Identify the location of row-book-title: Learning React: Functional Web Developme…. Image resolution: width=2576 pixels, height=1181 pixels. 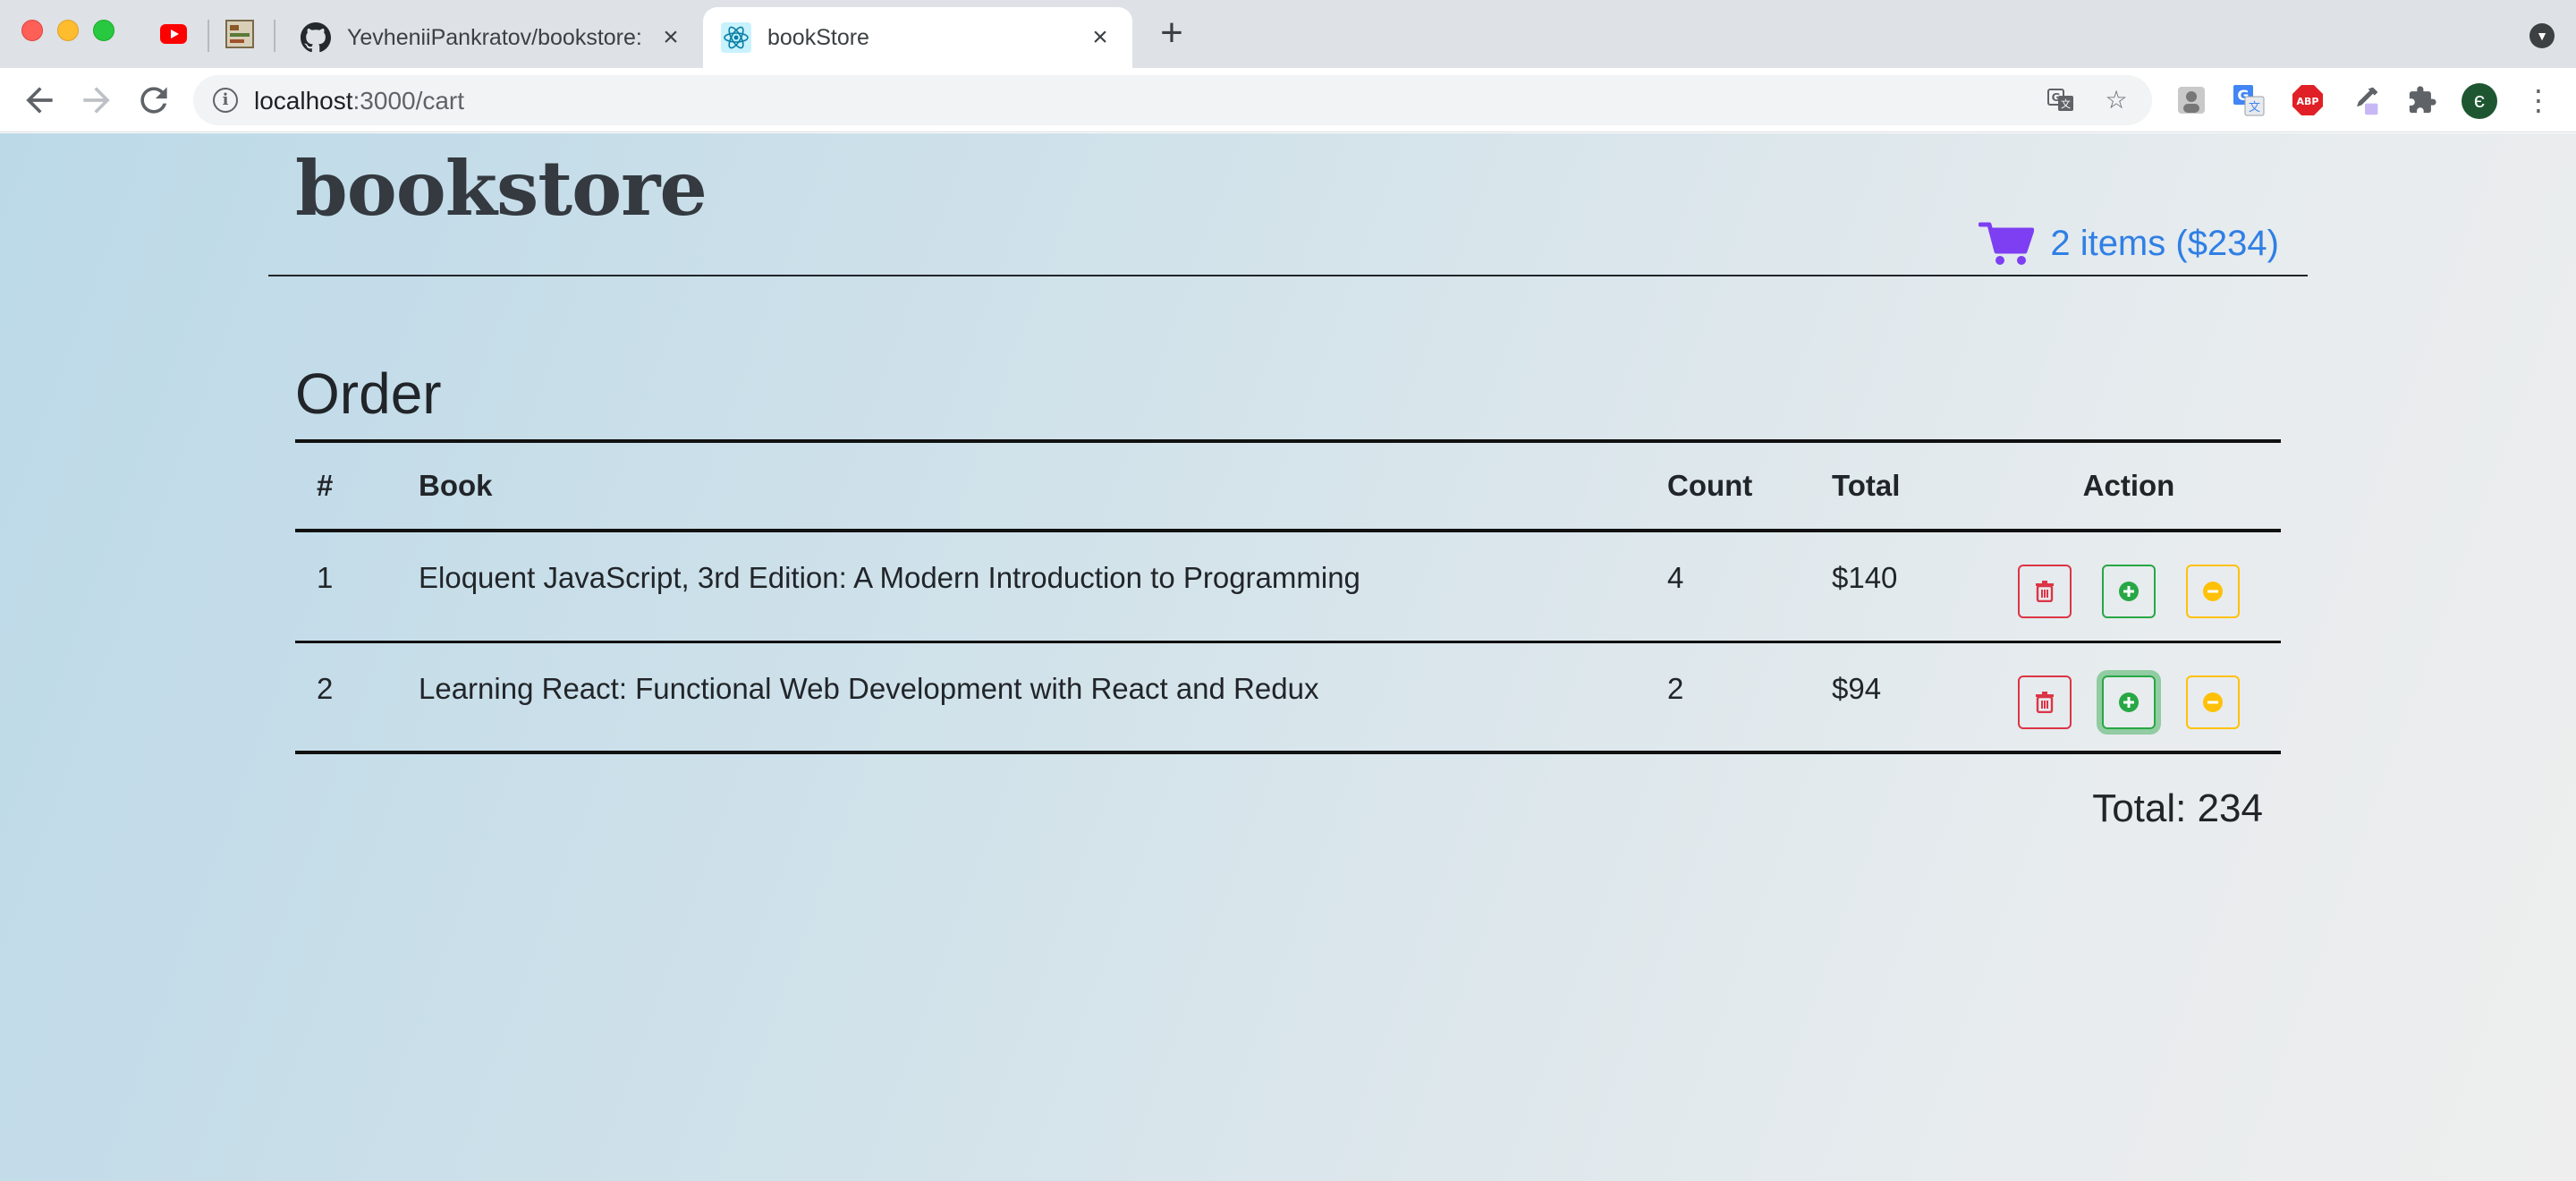
(1021, 697).